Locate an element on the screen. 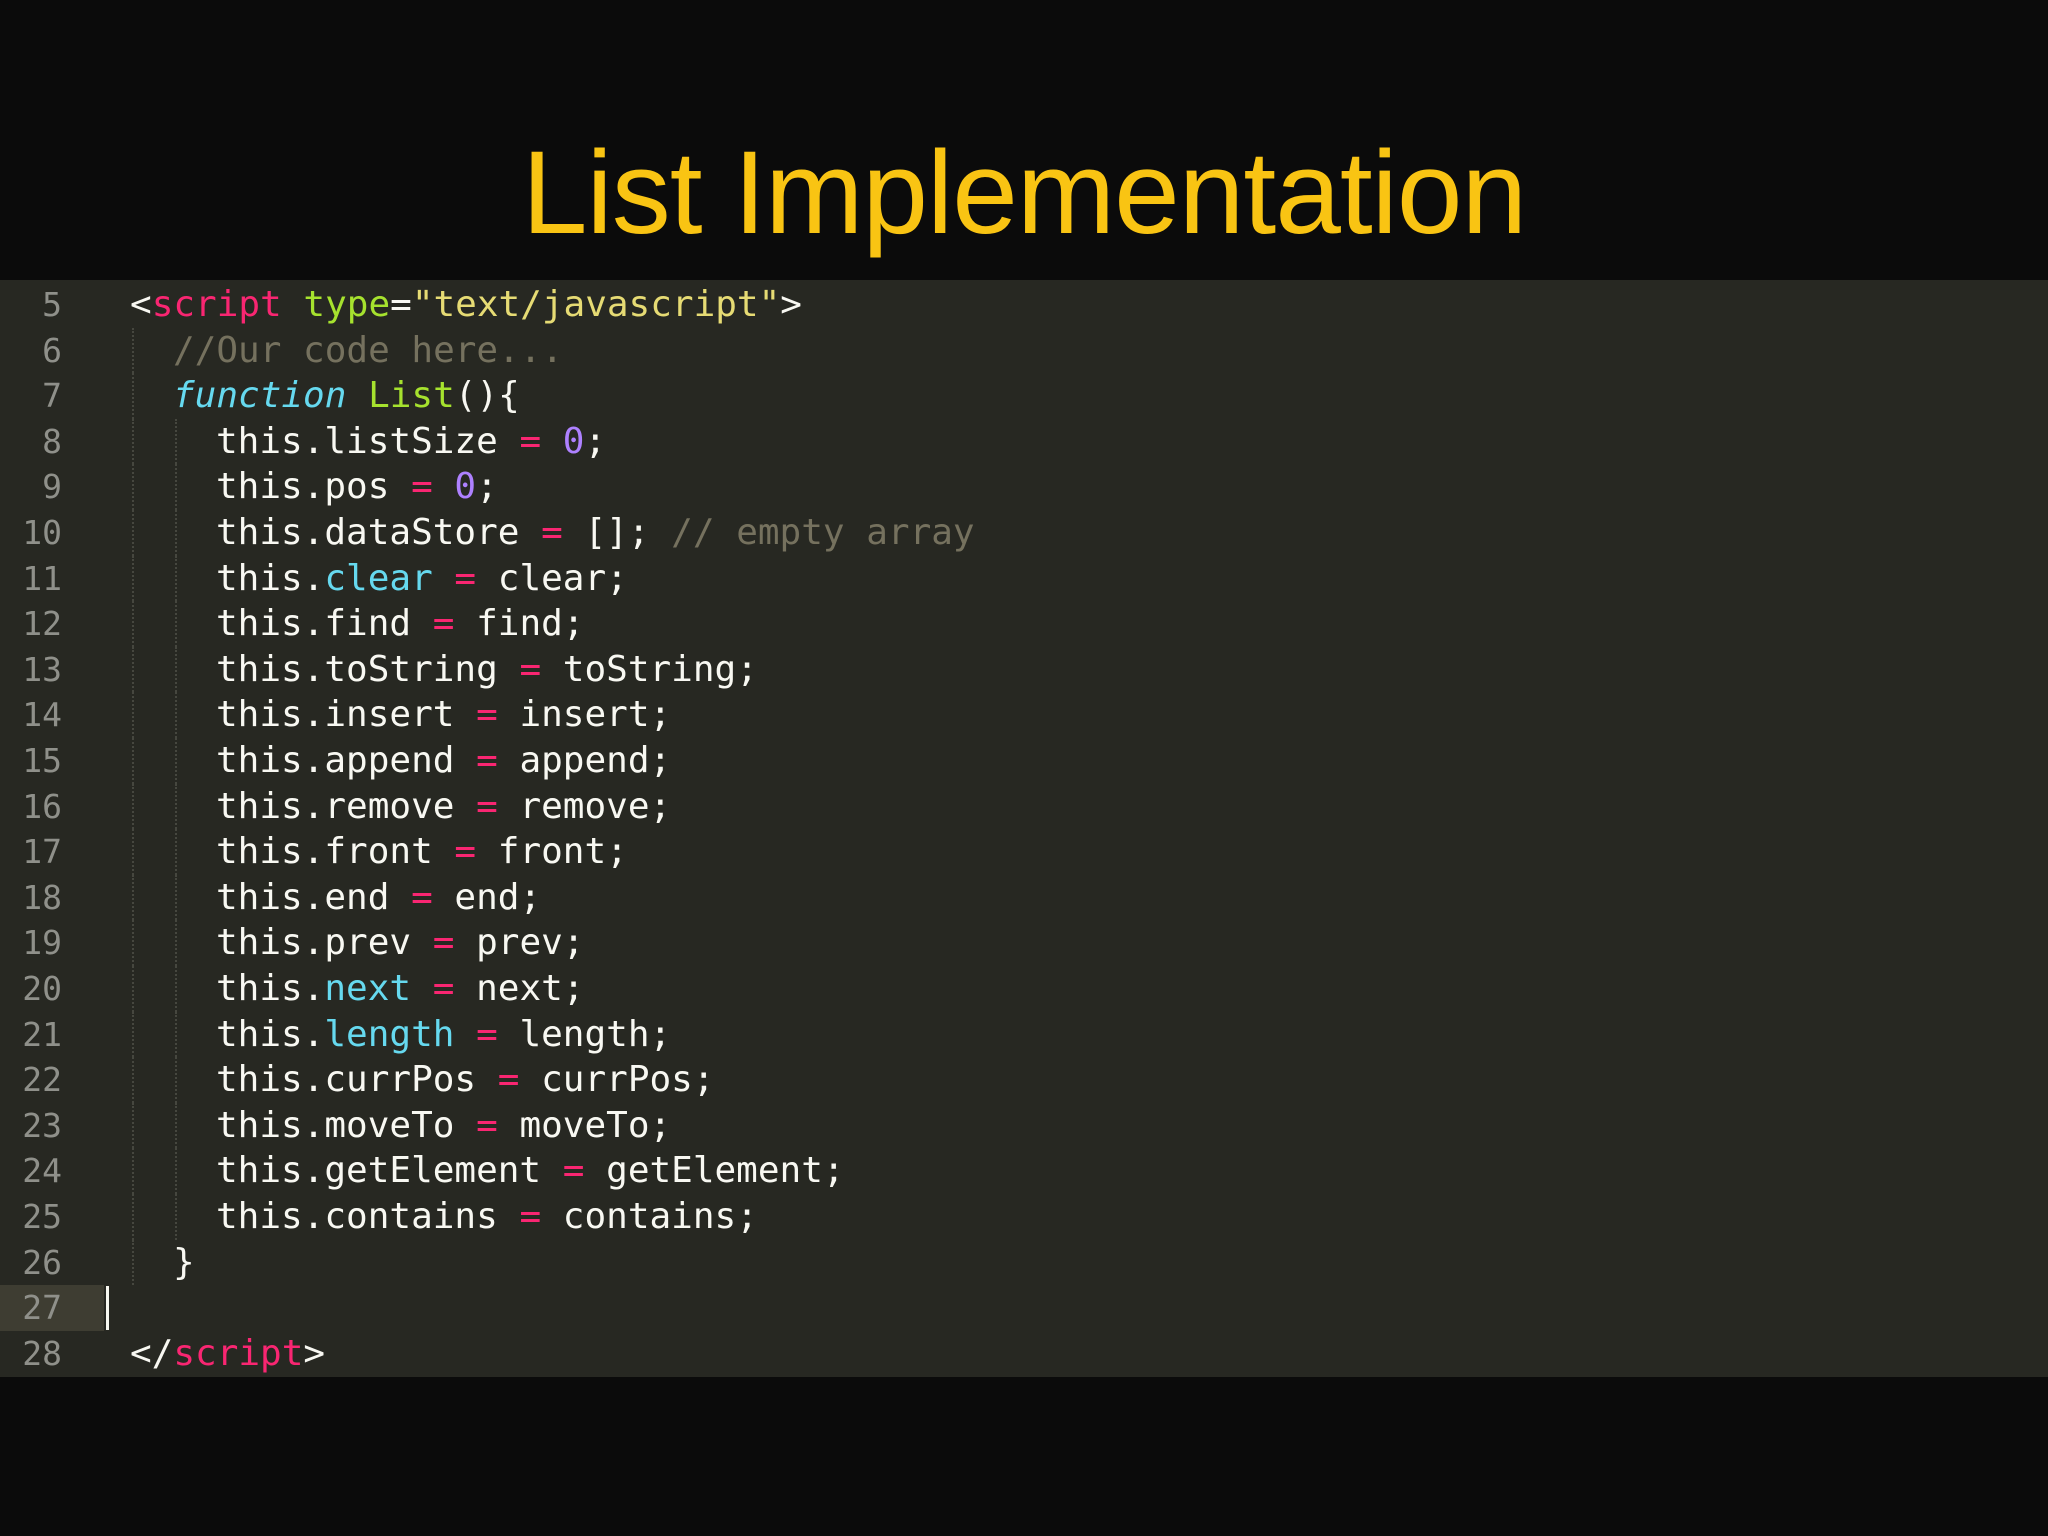  line-number: 24 is located at coordinates (42, 1171).